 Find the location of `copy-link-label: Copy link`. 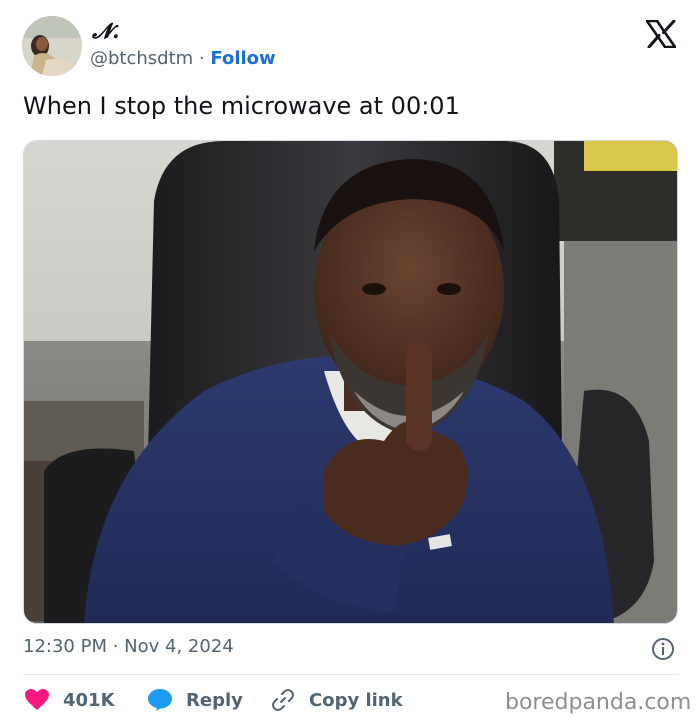

copy-link-label: Copy link is located at coordinates (356, 700).